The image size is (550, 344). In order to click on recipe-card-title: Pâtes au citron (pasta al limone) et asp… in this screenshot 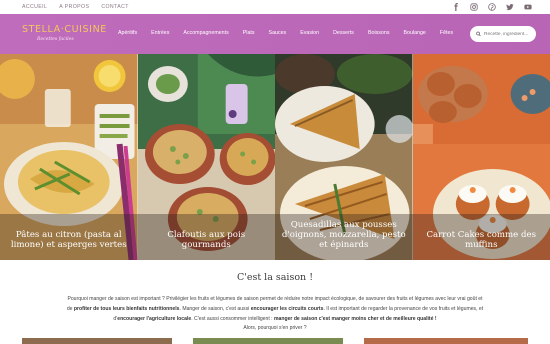, I will do `click(68, 240)`.